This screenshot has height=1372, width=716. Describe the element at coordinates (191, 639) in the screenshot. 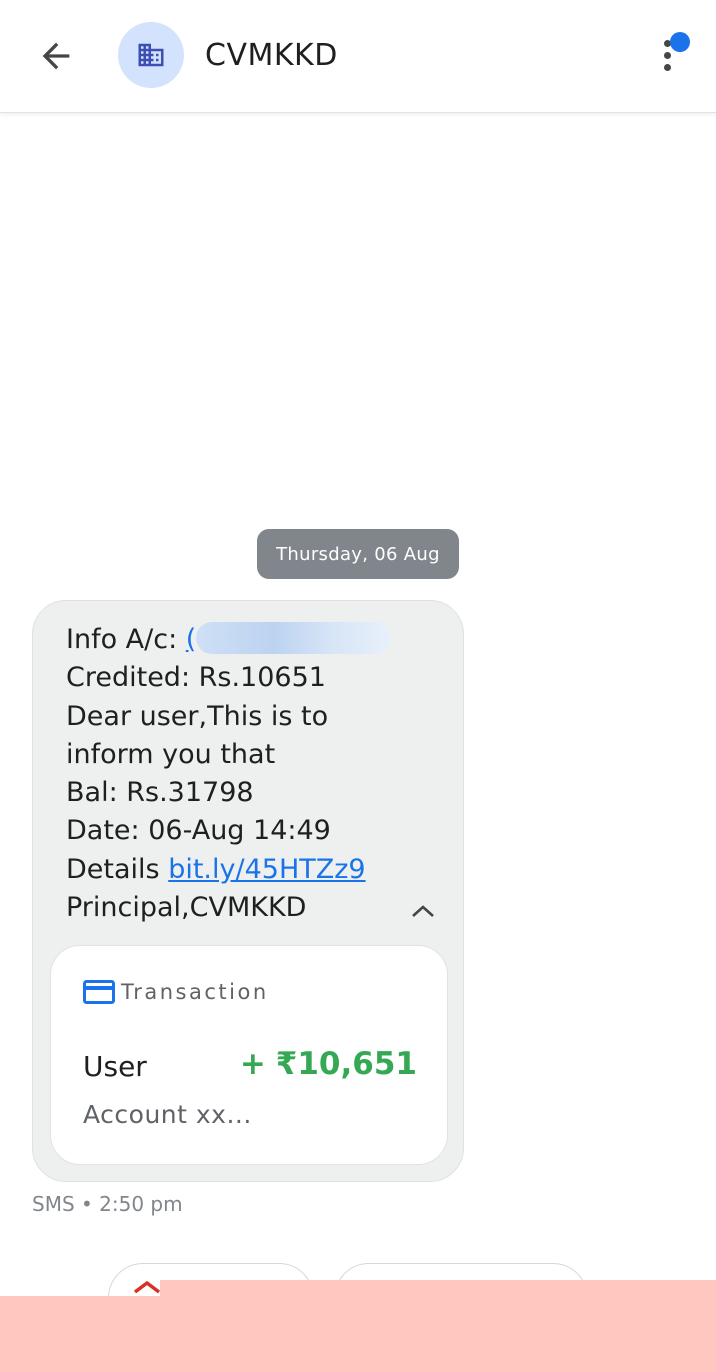

I see `account-link-text: (` at that location.